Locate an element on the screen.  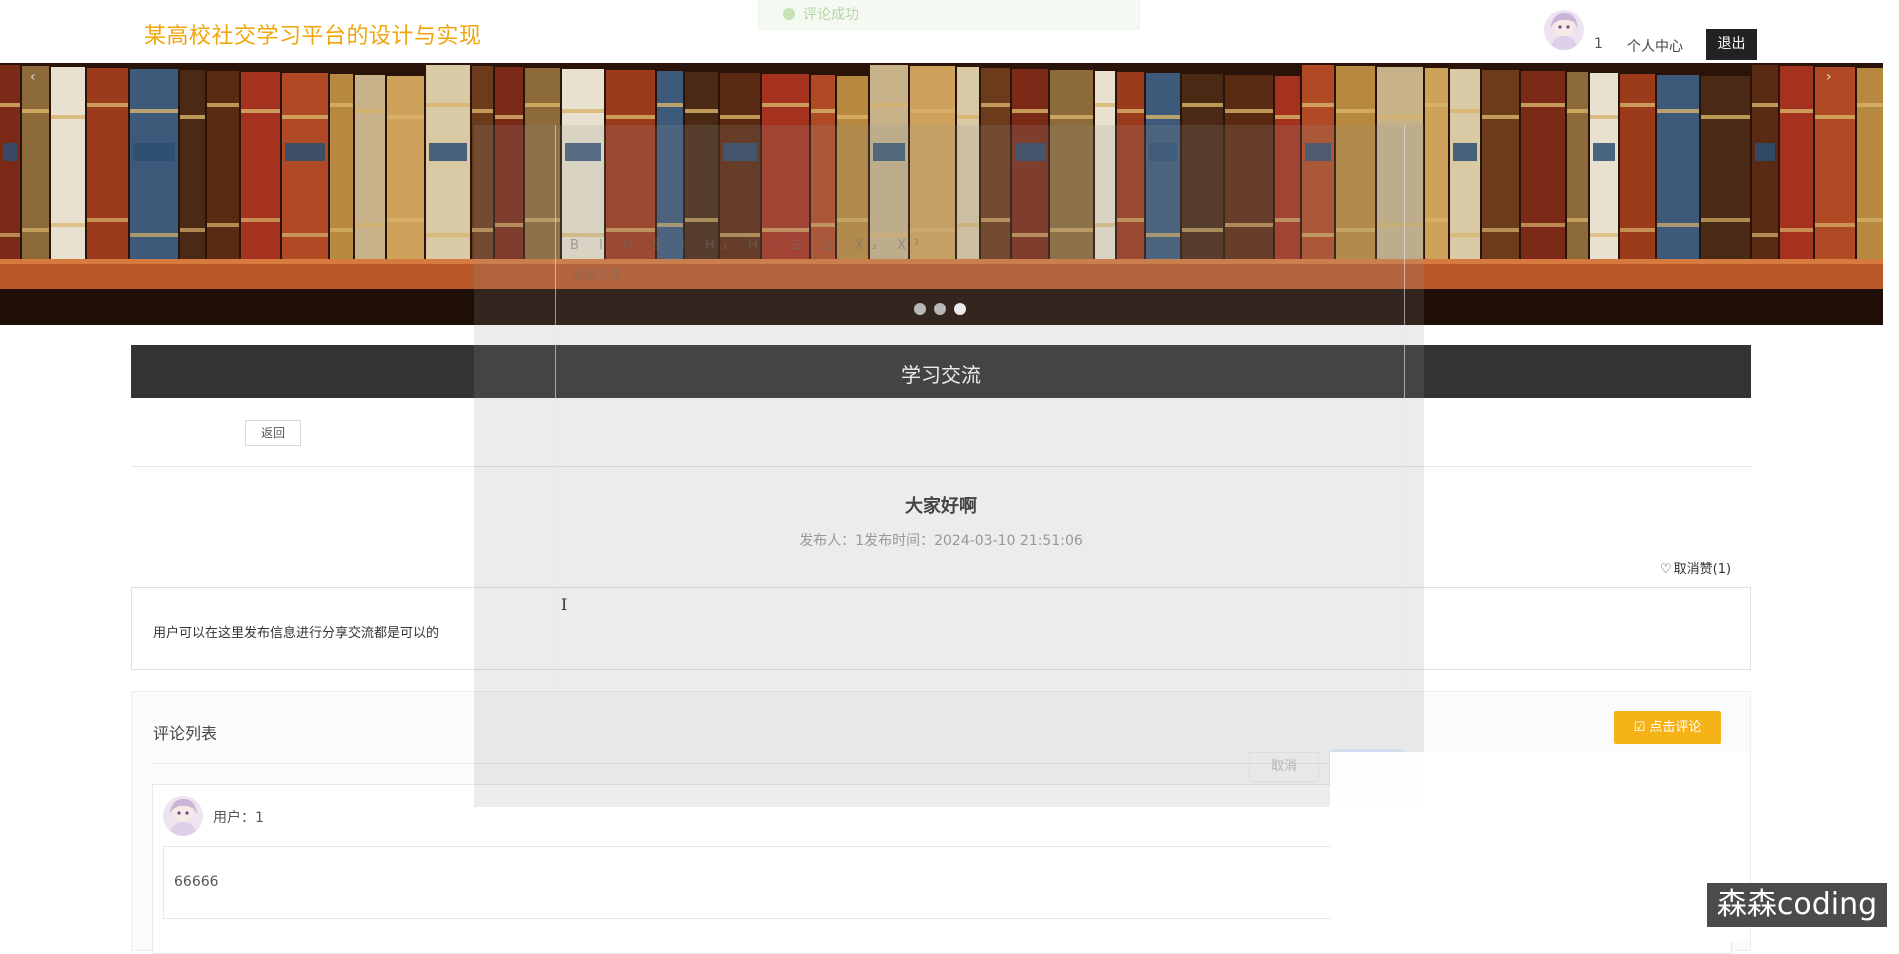
success-toast: 评论成功 is located at coordinates (949, 15).